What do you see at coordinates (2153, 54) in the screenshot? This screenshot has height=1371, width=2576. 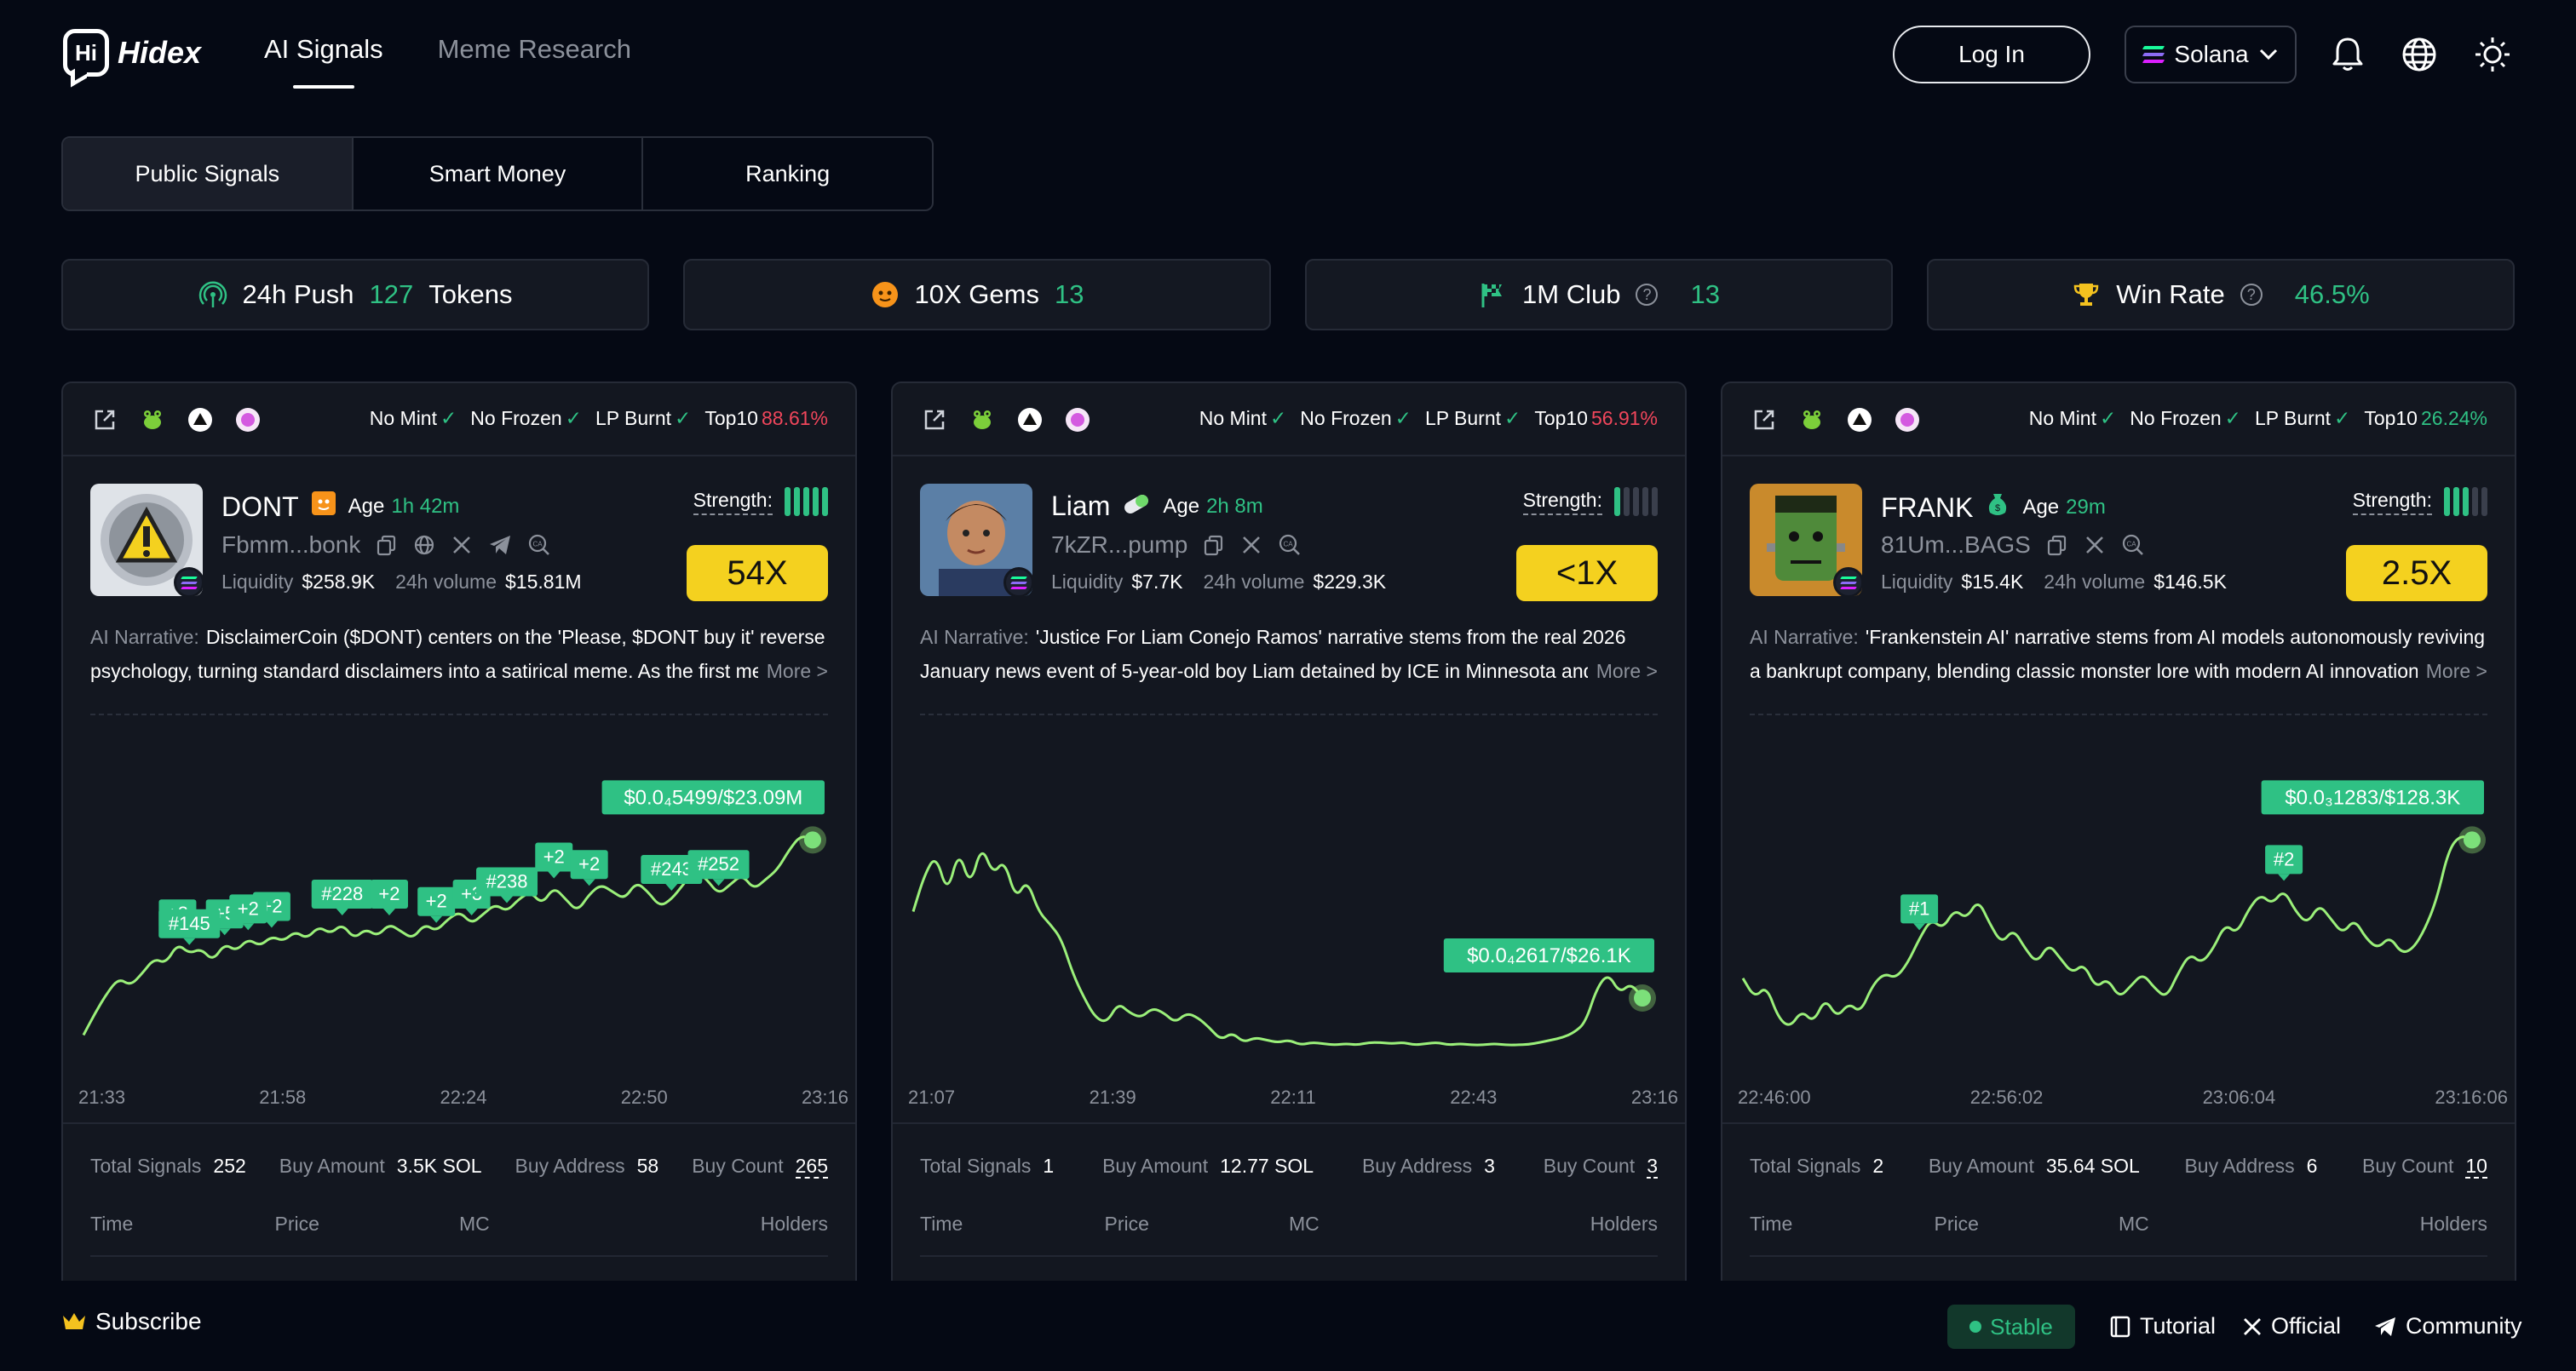 I see `solana-icon` at bounding box center [2153, 54].